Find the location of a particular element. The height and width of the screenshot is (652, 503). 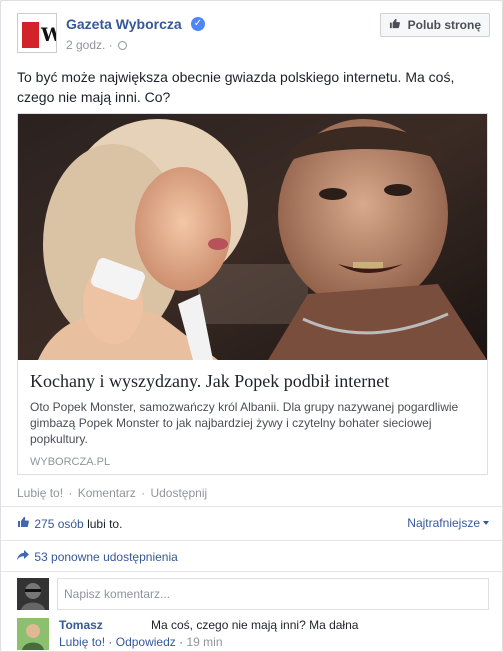

post-actions: Lubię to! · Komentarz · Udostępnij is located at coordinates (112, 493).